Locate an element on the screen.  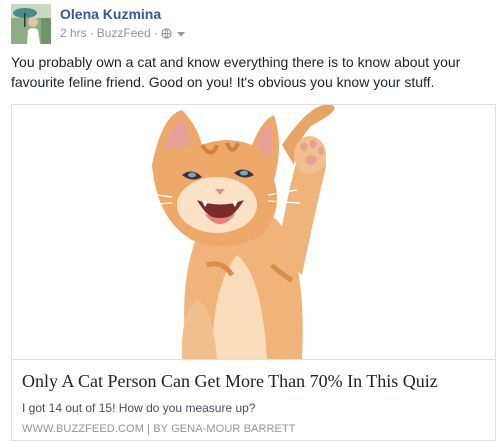
avatar is located at coordinates (31, 24).